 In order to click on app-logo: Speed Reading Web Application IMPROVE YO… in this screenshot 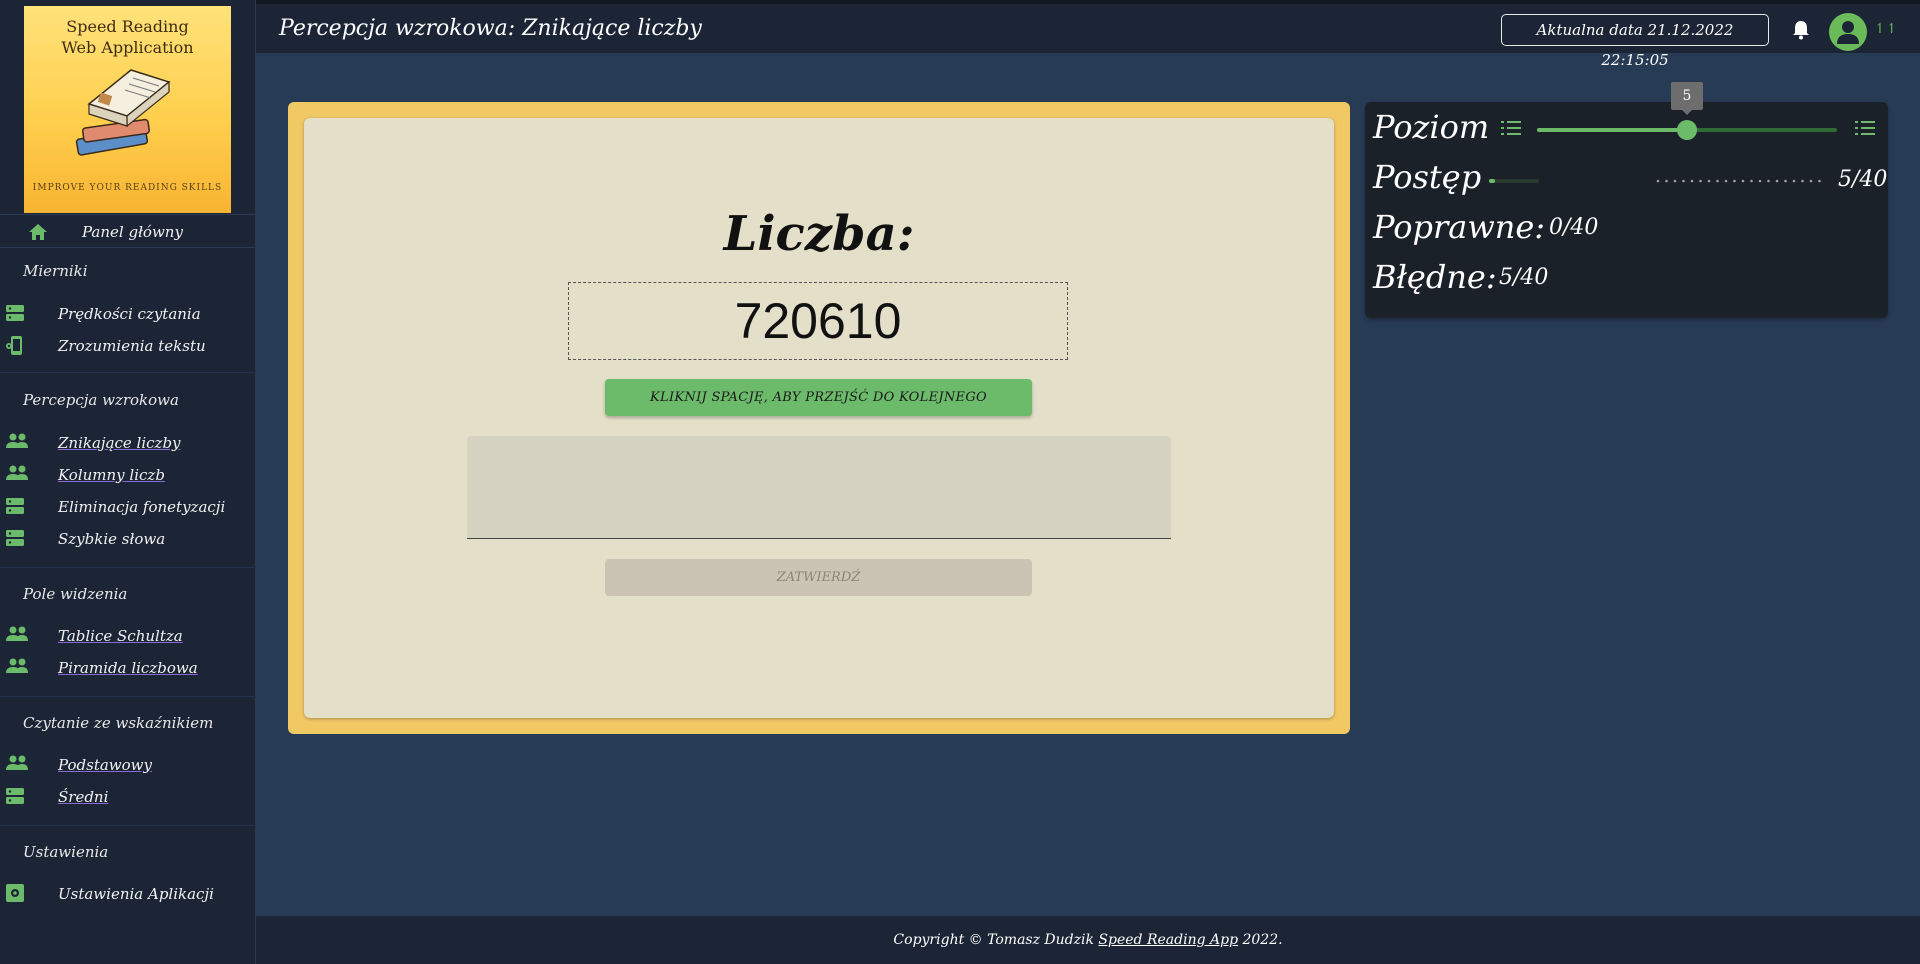, I will do `click(127, 109)`.